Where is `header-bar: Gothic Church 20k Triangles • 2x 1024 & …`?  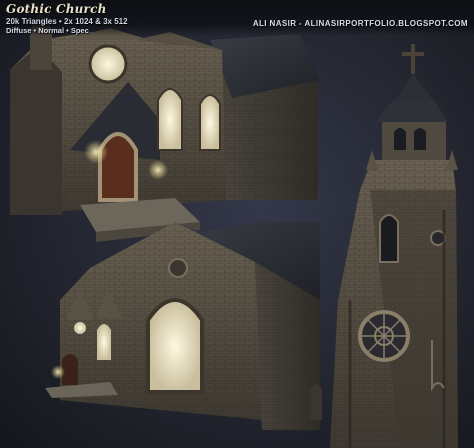
header-bar: Gothic Church 20k Triangles • 2x 1024 & … is located at coordinates (237, 18).